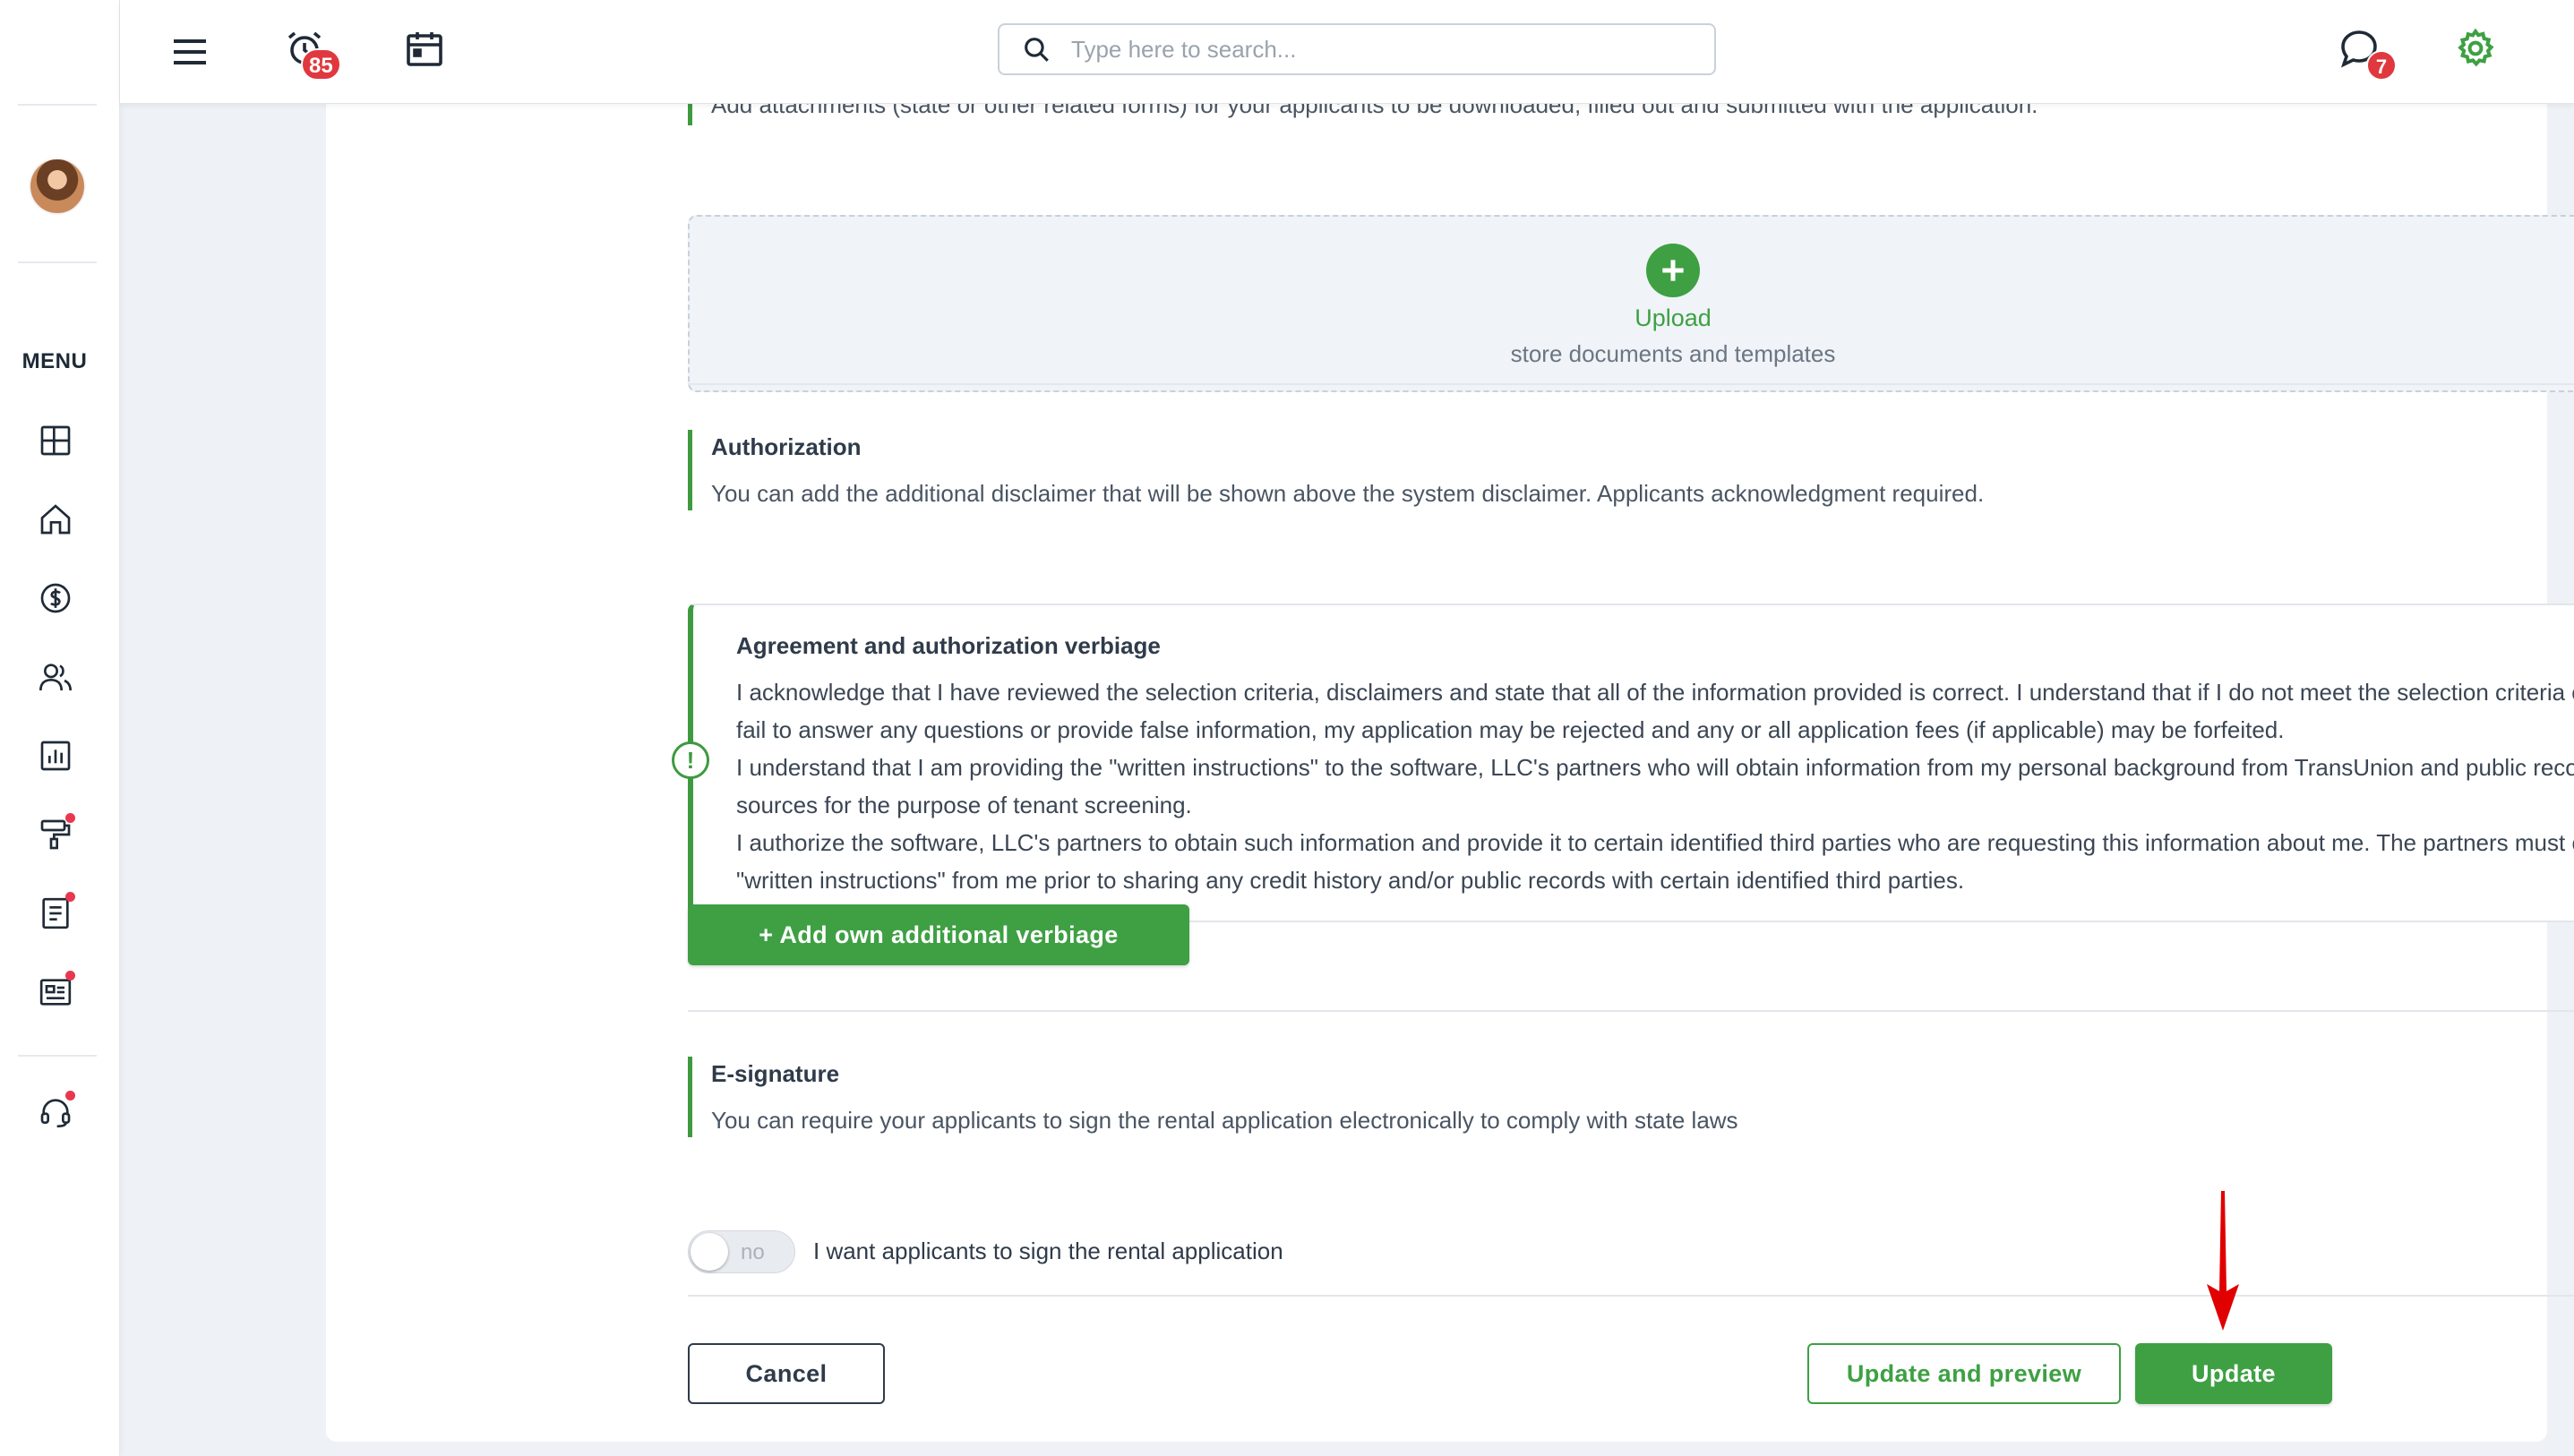 This screenshot has width=2574, height=1456. What do you see at coordinates (55, 834) in the screenshot?
I see `sidebar-item-maintenance` at bounding box center [55, 834].